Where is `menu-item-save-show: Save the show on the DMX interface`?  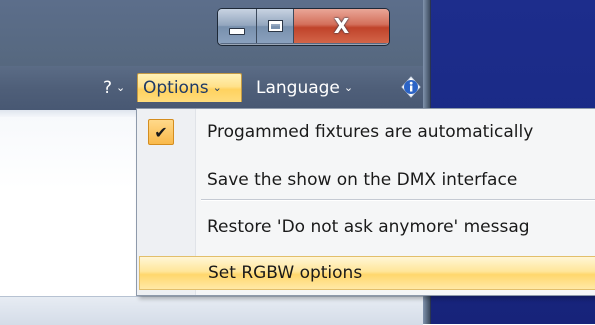
menu-item-save-show: Save the show on the DMX interface is located at coordinates (366, 180).